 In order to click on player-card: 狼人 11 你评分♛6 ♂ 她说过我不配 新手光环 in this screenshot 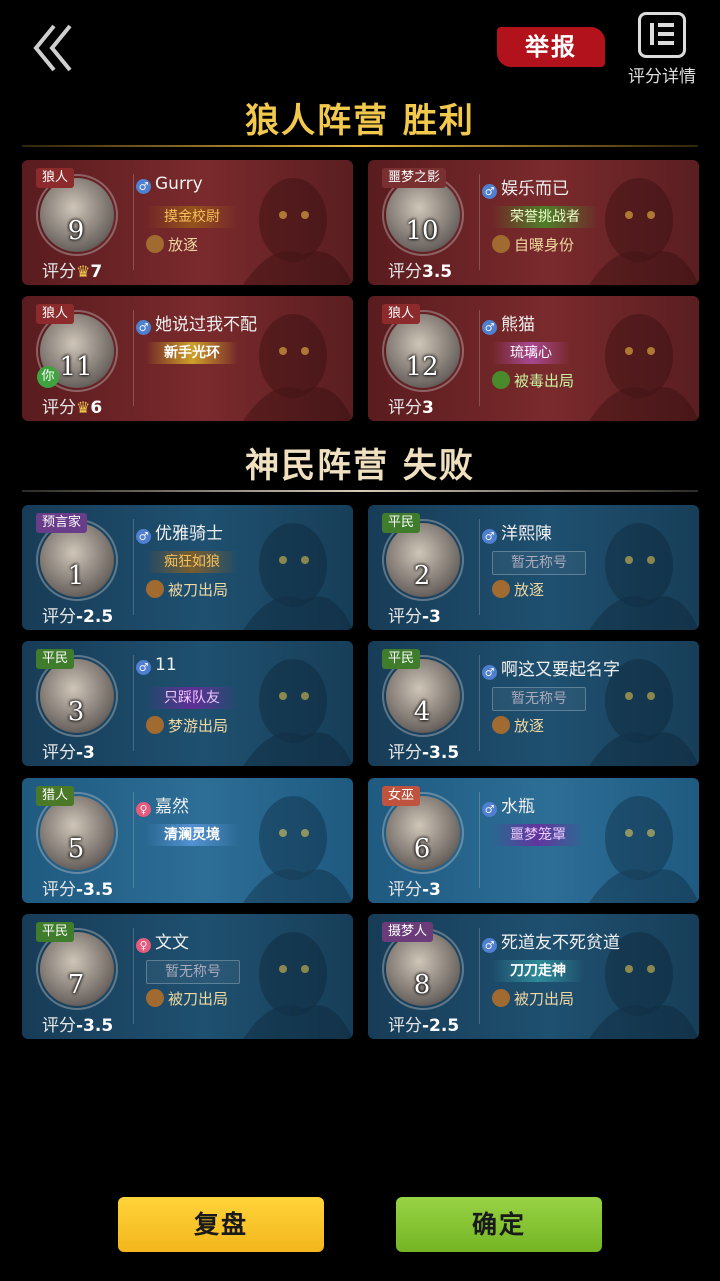, I will do `click(187, 358)`.